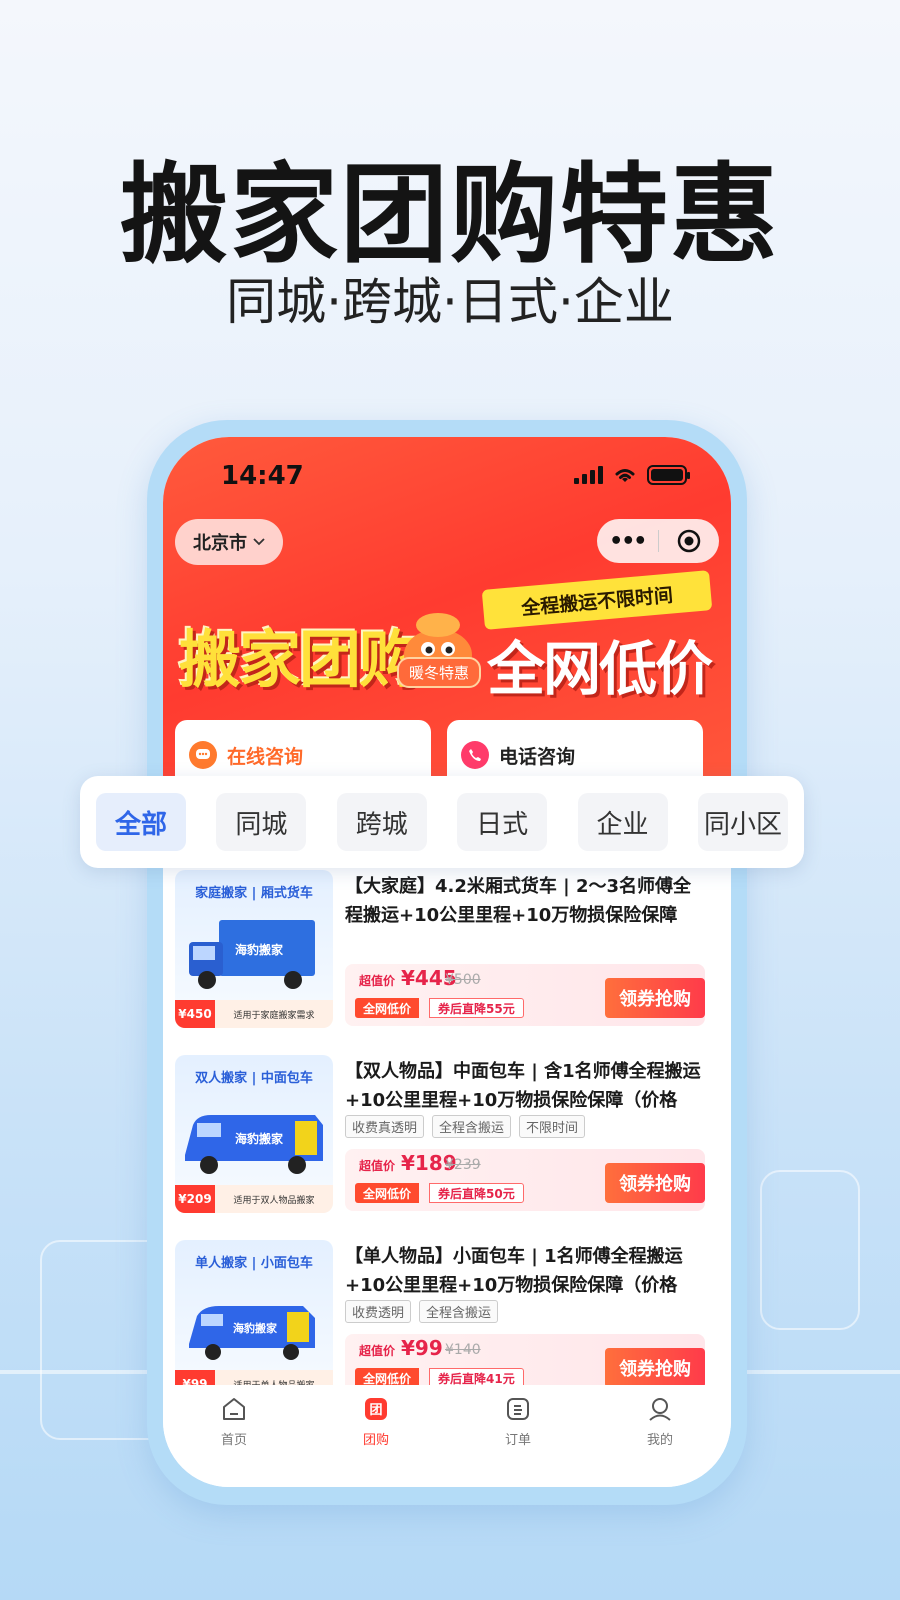 The image size is (900, 1600). I want to click on banner-left-text: 搬家团购, so click(300, 659).